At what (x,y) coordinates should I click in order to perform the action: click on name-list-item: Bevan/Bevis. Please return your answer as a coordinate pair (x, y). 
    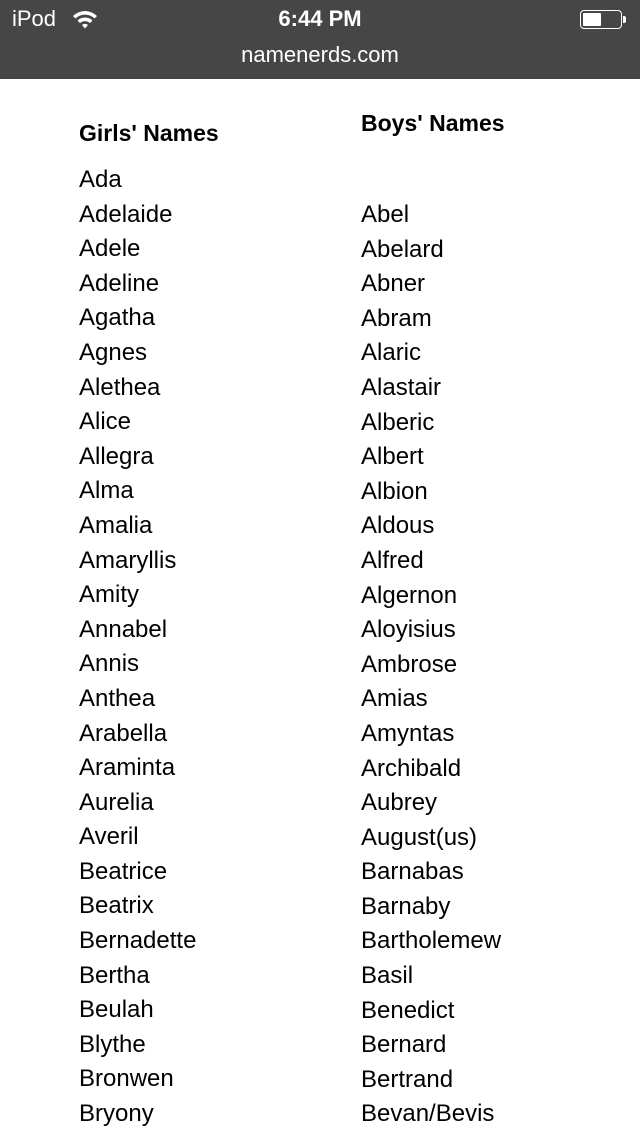
    Looking at the image, I should click on (428, 1114).